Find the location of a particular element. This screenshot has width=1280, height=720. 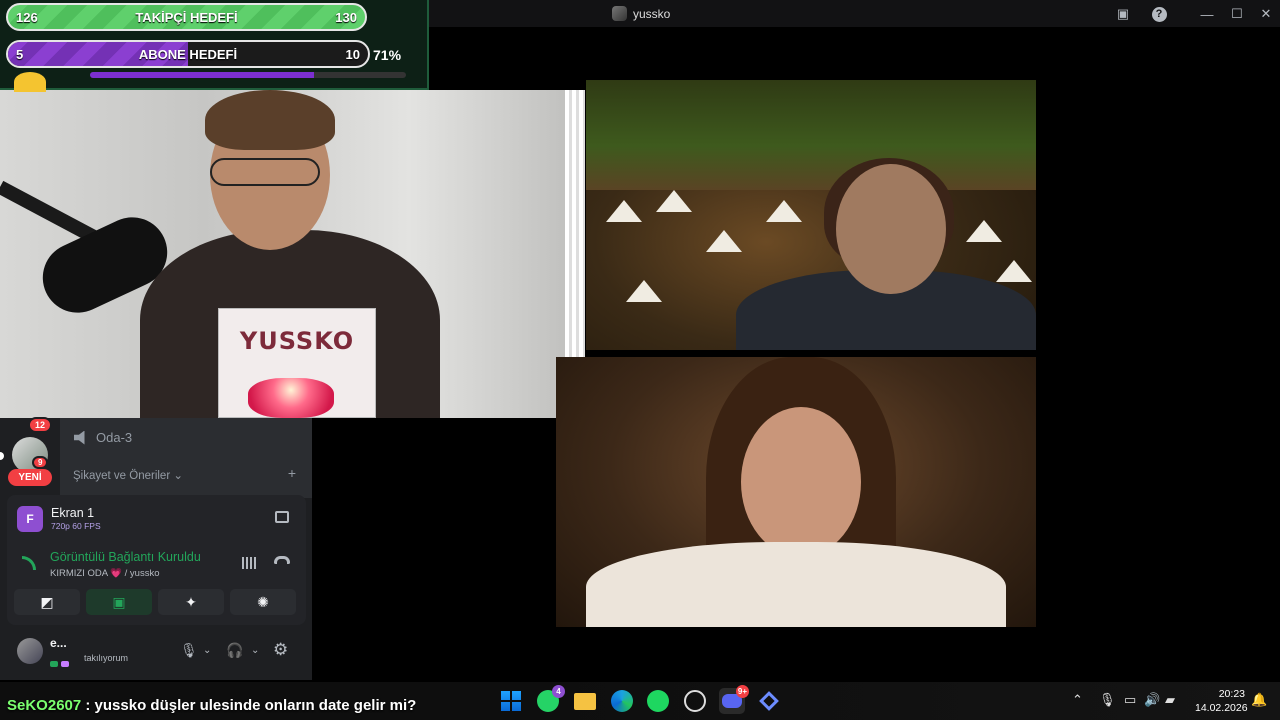

user-avatar is located at coordinates (30, 651).